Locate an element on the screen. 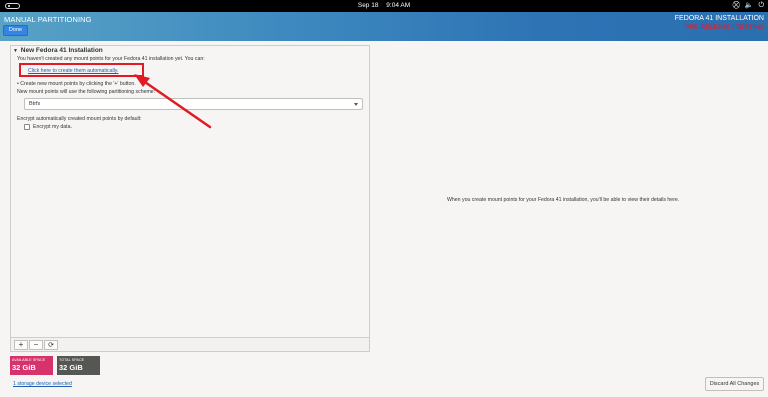  clock-date: Sep 18 is located at coordinates (368, 5).